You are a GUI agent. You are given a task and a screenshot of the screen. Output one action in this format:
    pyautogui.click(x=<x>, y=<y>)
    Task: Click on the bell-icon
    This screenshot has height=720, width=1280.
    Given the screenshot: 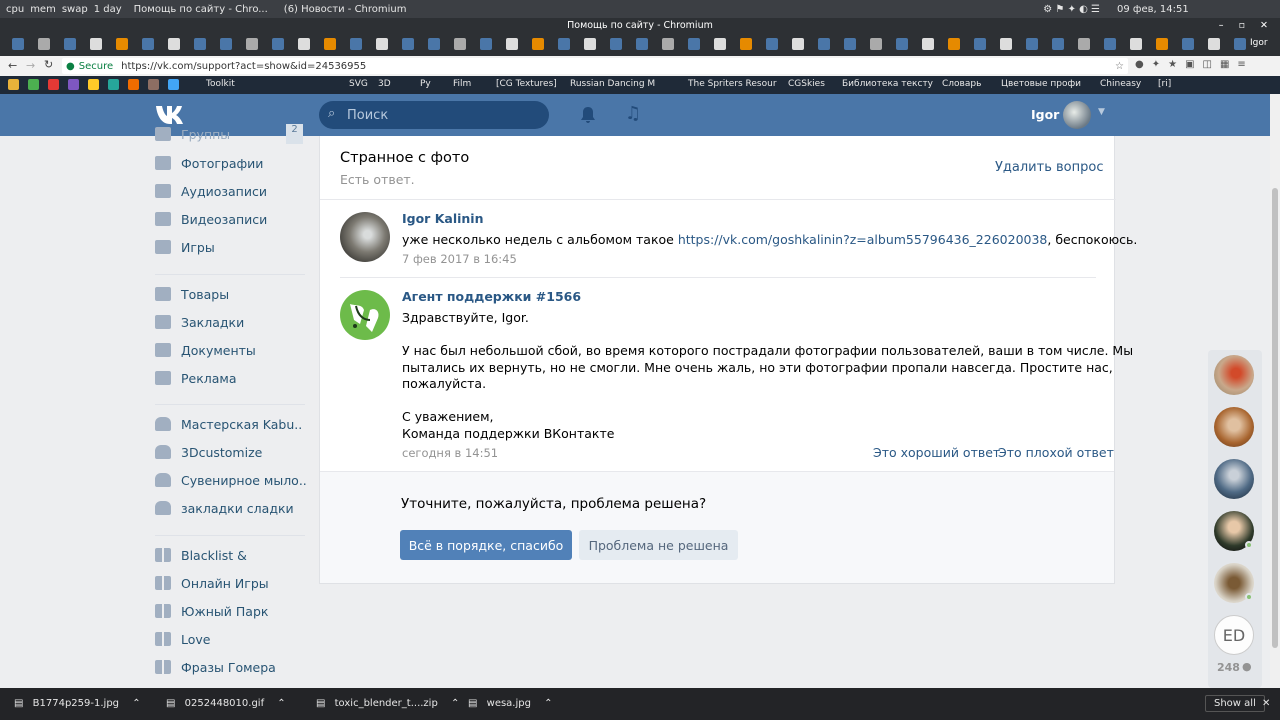 What is the action you would take?
    pyautogui.click(x=588, y=115)
    